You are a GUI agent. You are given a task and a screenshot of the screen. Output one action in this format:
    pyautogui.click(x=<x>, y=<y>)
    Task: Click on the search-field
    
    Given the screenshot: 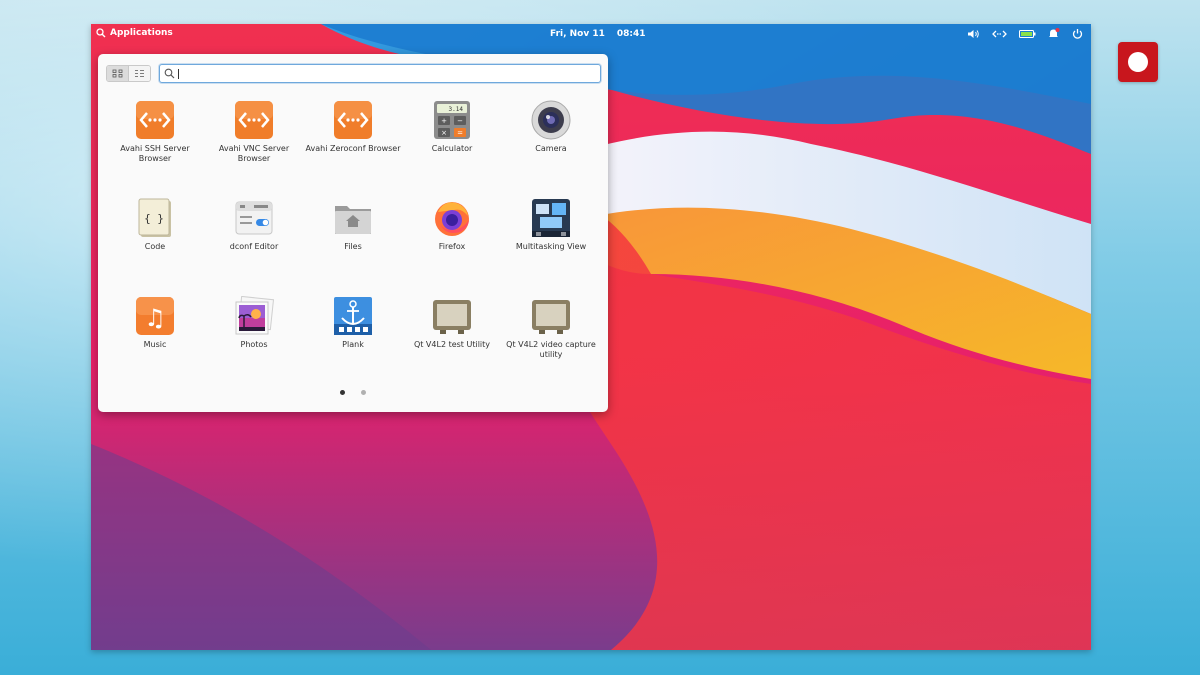 What is the action you would take?
    pyautogui.click(x=380, y=73)
    